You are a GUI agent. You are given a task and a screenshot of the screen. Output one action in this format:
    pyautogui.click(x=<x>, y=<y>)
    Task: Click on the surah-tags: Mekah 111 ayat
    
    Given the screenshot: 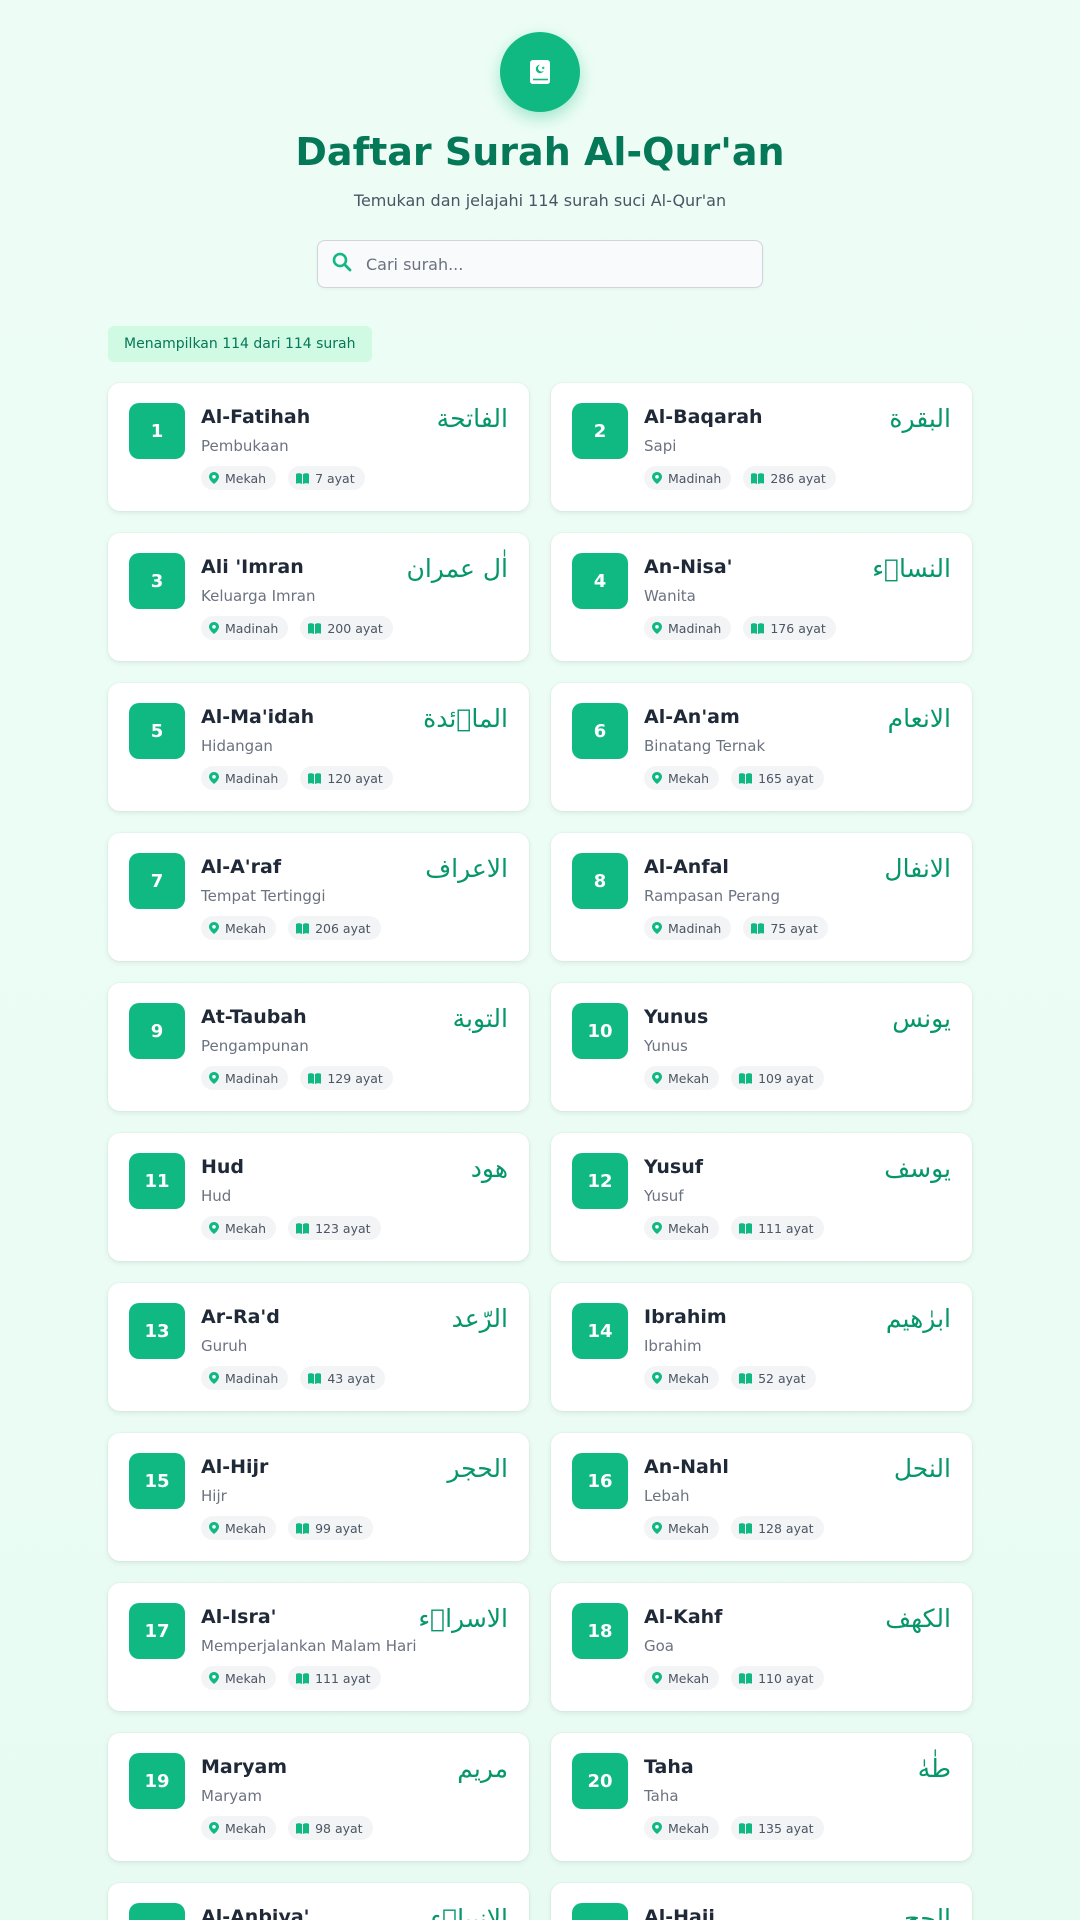 What is the action you would take?
    pyautogui.click(x=291, y=1678)
    